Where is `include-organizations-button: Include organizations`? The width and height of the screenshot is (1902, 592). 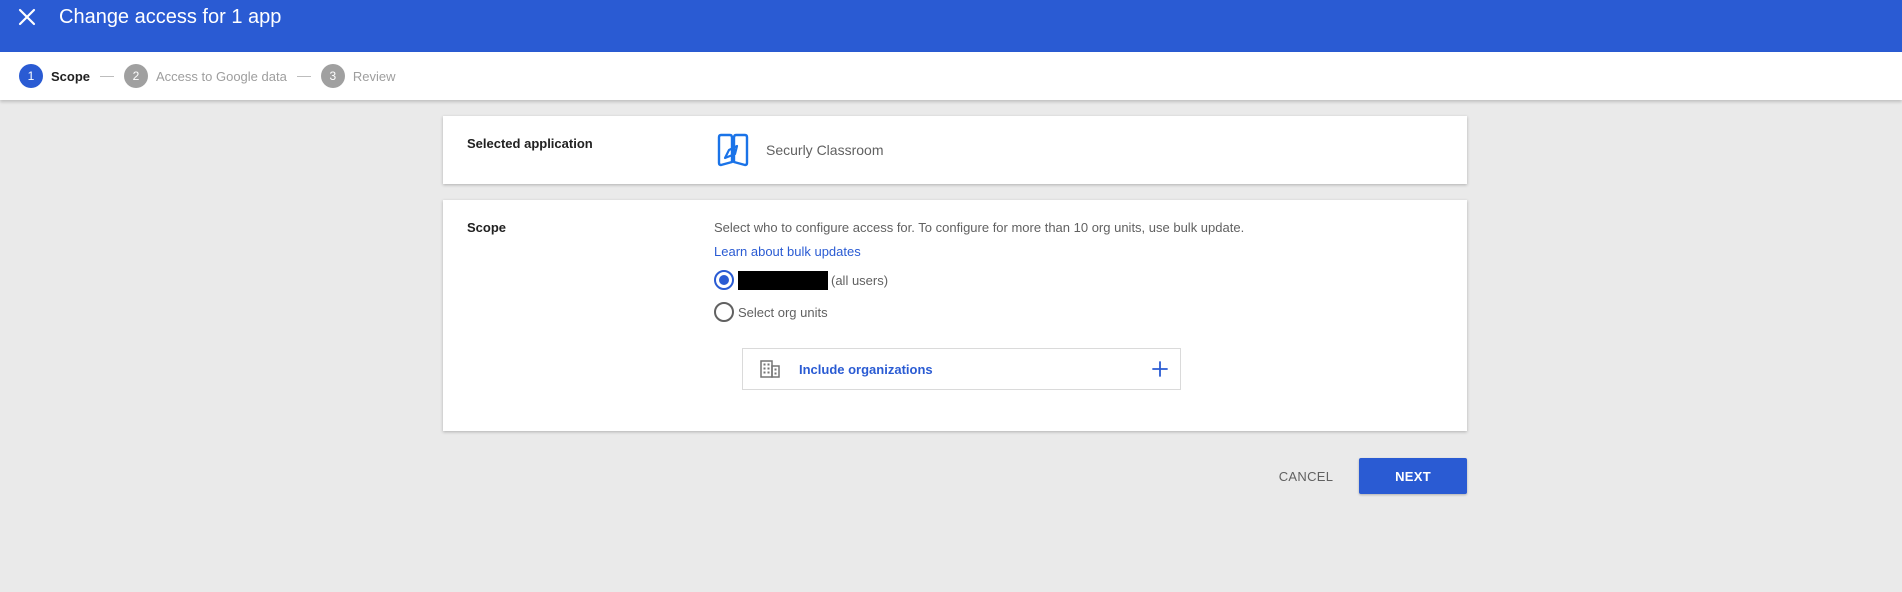
include-organizations-button: Include organizations is located at coordinates (961, 369).